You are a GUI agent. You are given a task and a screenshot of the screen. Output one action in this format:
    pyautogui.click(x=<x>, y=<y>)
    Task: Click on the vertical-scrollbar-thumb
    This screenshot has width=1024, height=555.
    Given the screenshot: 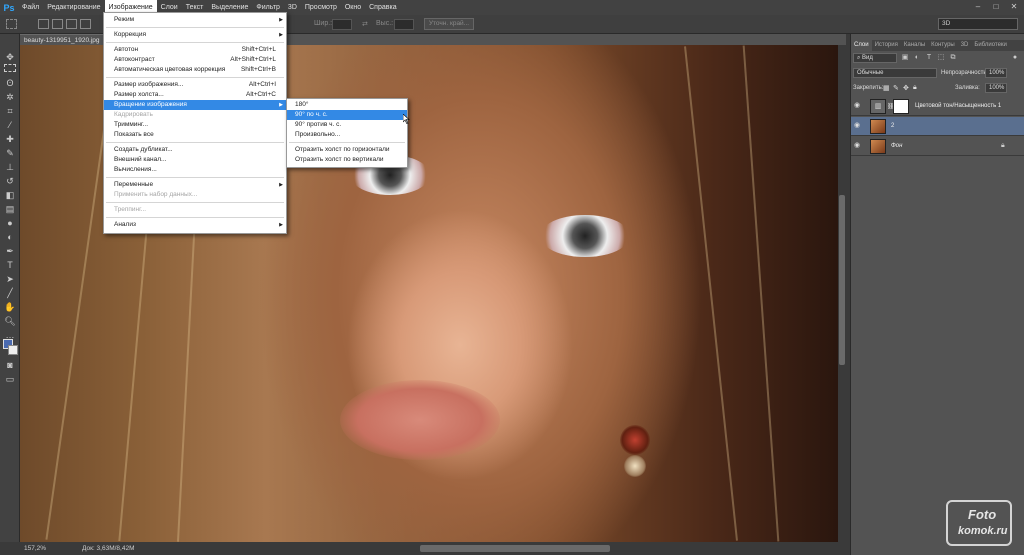 What is the action you would take?
    pyautogui.click(x=842, y=280)
    